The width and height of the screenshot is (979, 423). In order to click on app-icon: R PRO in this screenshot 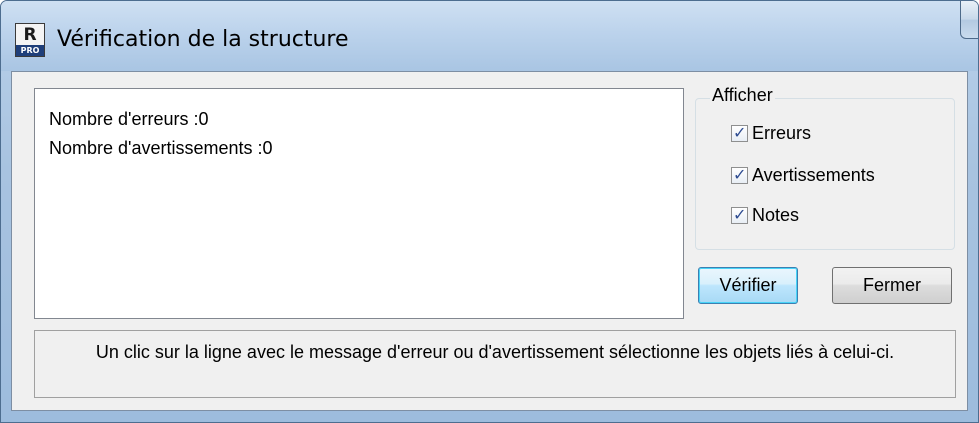, I will do `click(30, 40)`.